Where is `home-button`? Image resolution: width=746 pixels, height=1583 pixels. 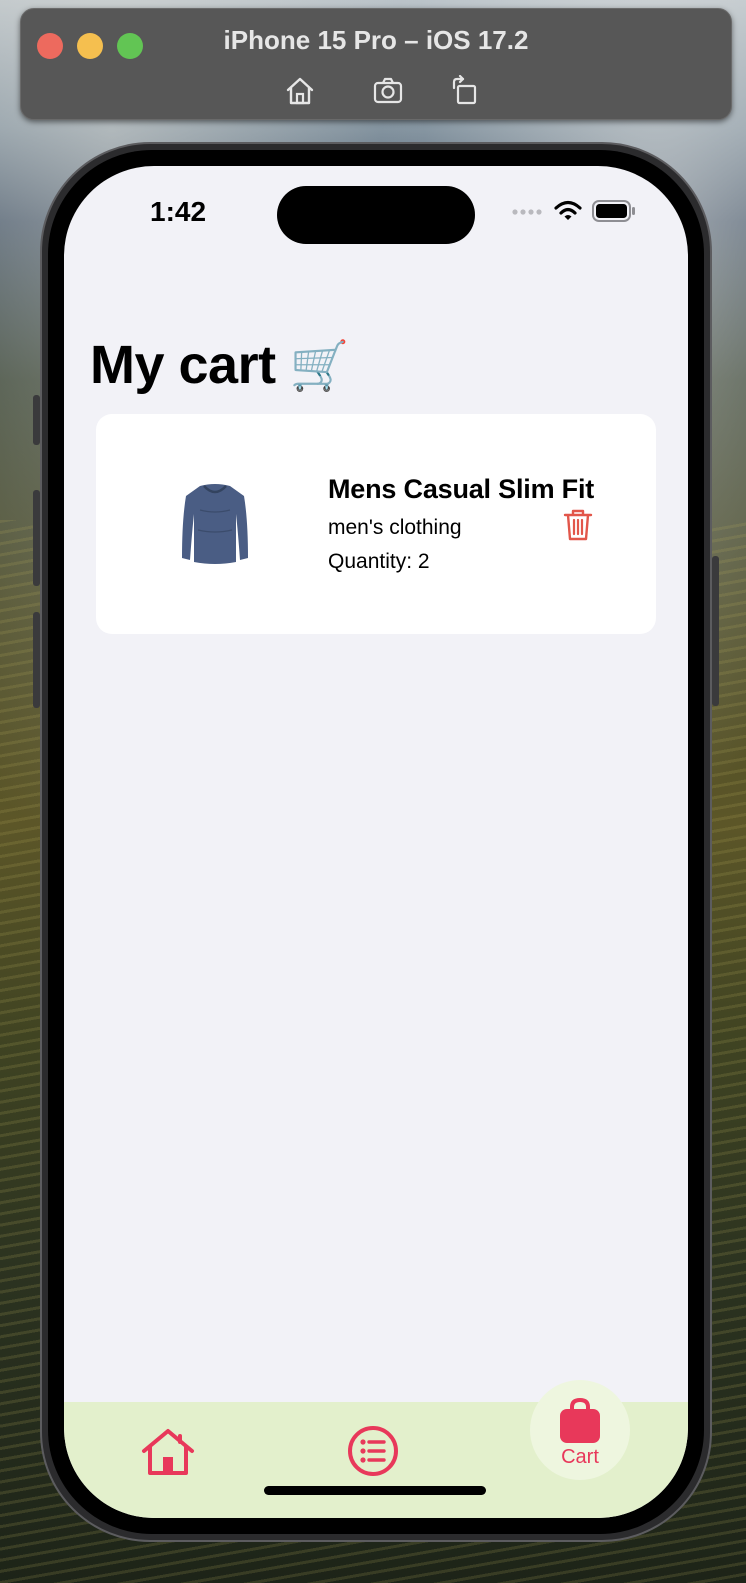
home-button is located at coordinates (300, 91).